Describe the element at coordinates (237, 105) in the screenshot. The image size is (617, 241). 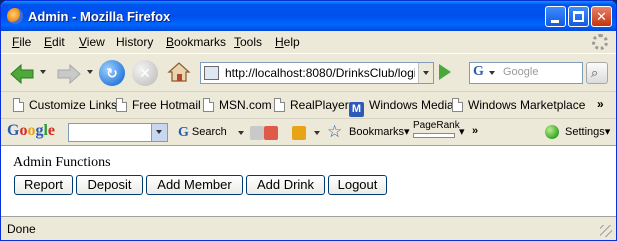
I see `bookmark-msn: MSN.com` at that location.